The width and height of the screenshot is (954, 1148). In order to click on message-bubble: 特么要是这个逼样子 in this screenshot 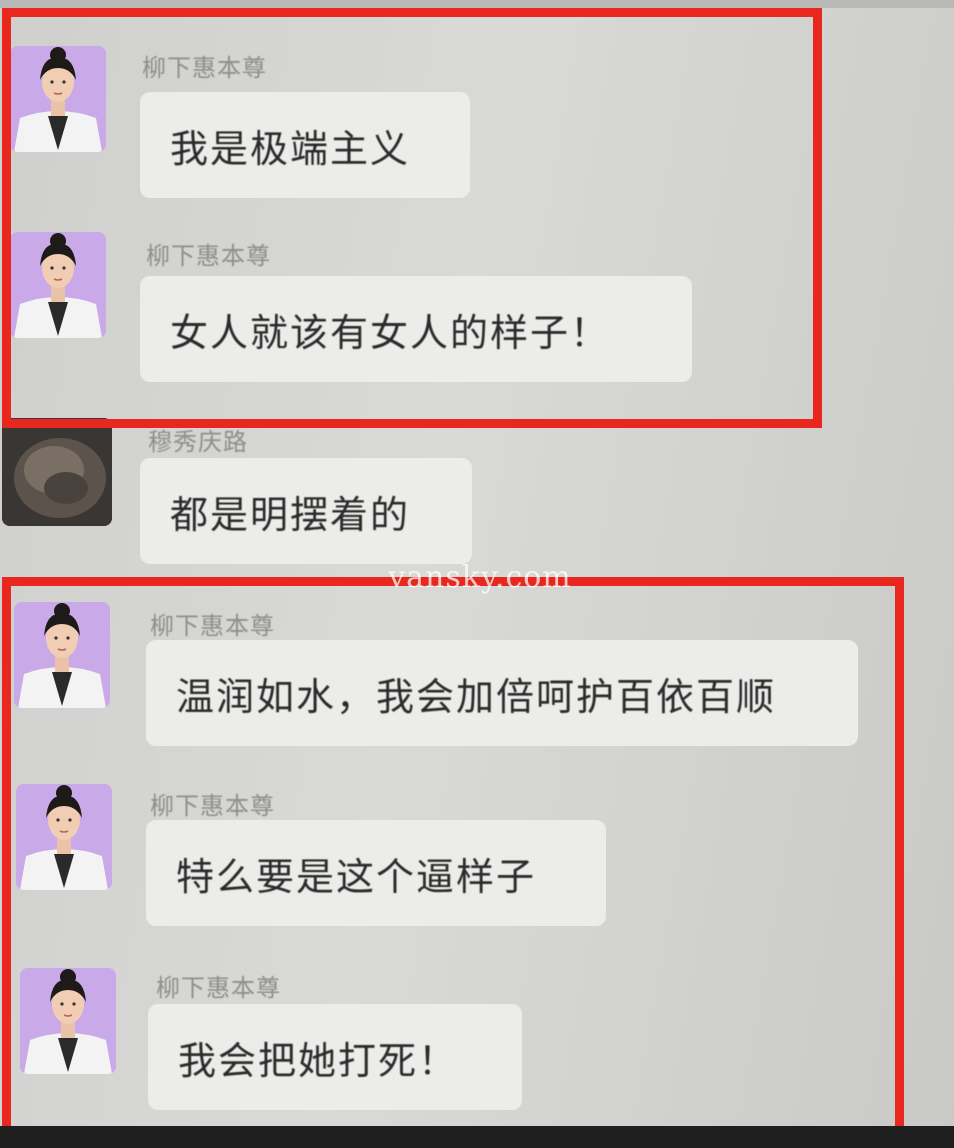, I will do `click(376, 873)`.